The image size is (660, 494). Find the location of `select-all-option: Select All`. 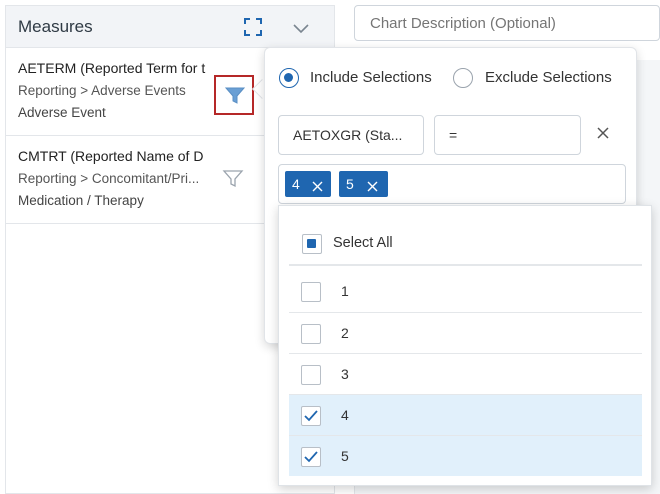

select-all-option: Select All is located at coordinates (465, 244).